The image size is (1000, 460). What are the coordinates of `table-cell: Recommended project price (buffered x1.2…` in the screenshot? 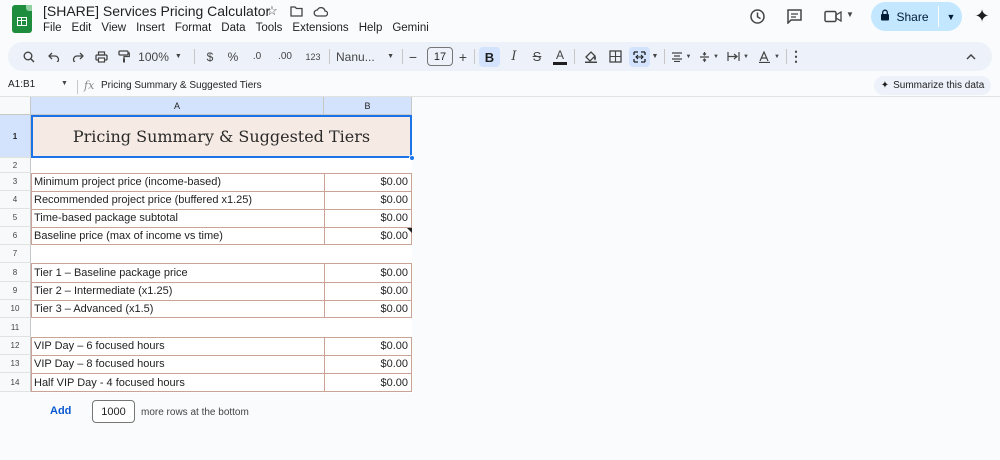 It's located at (177, 200).